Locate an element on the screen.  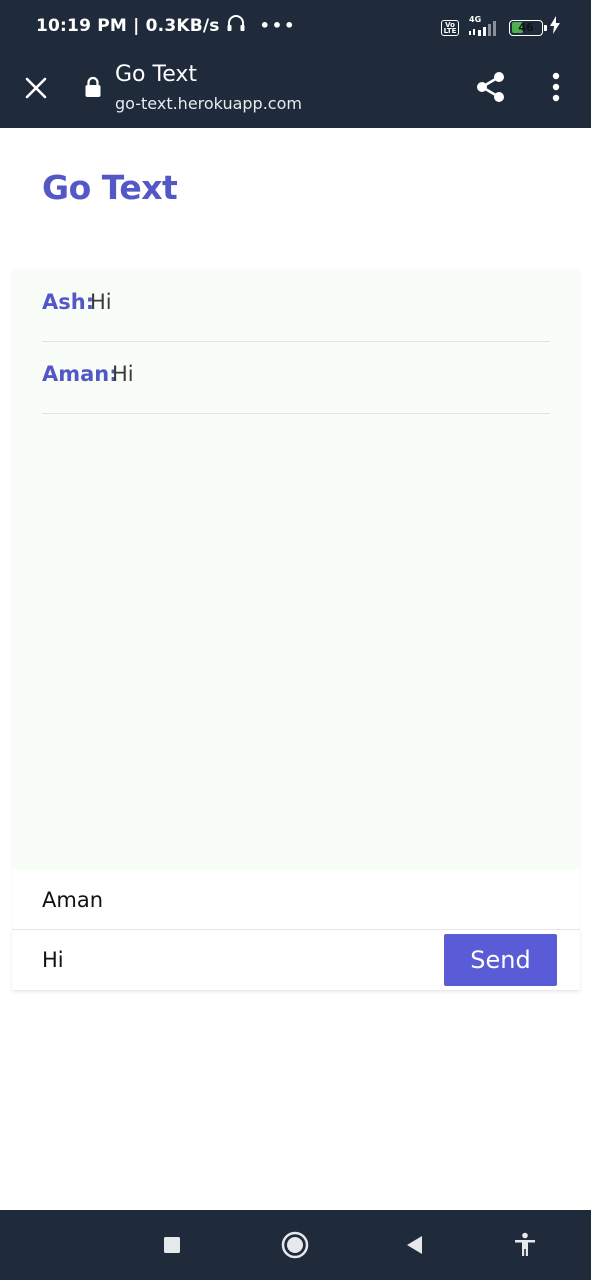
status-time-speed: 10:19 PM | 0.3KB/s is located at coordinates (128, 25).